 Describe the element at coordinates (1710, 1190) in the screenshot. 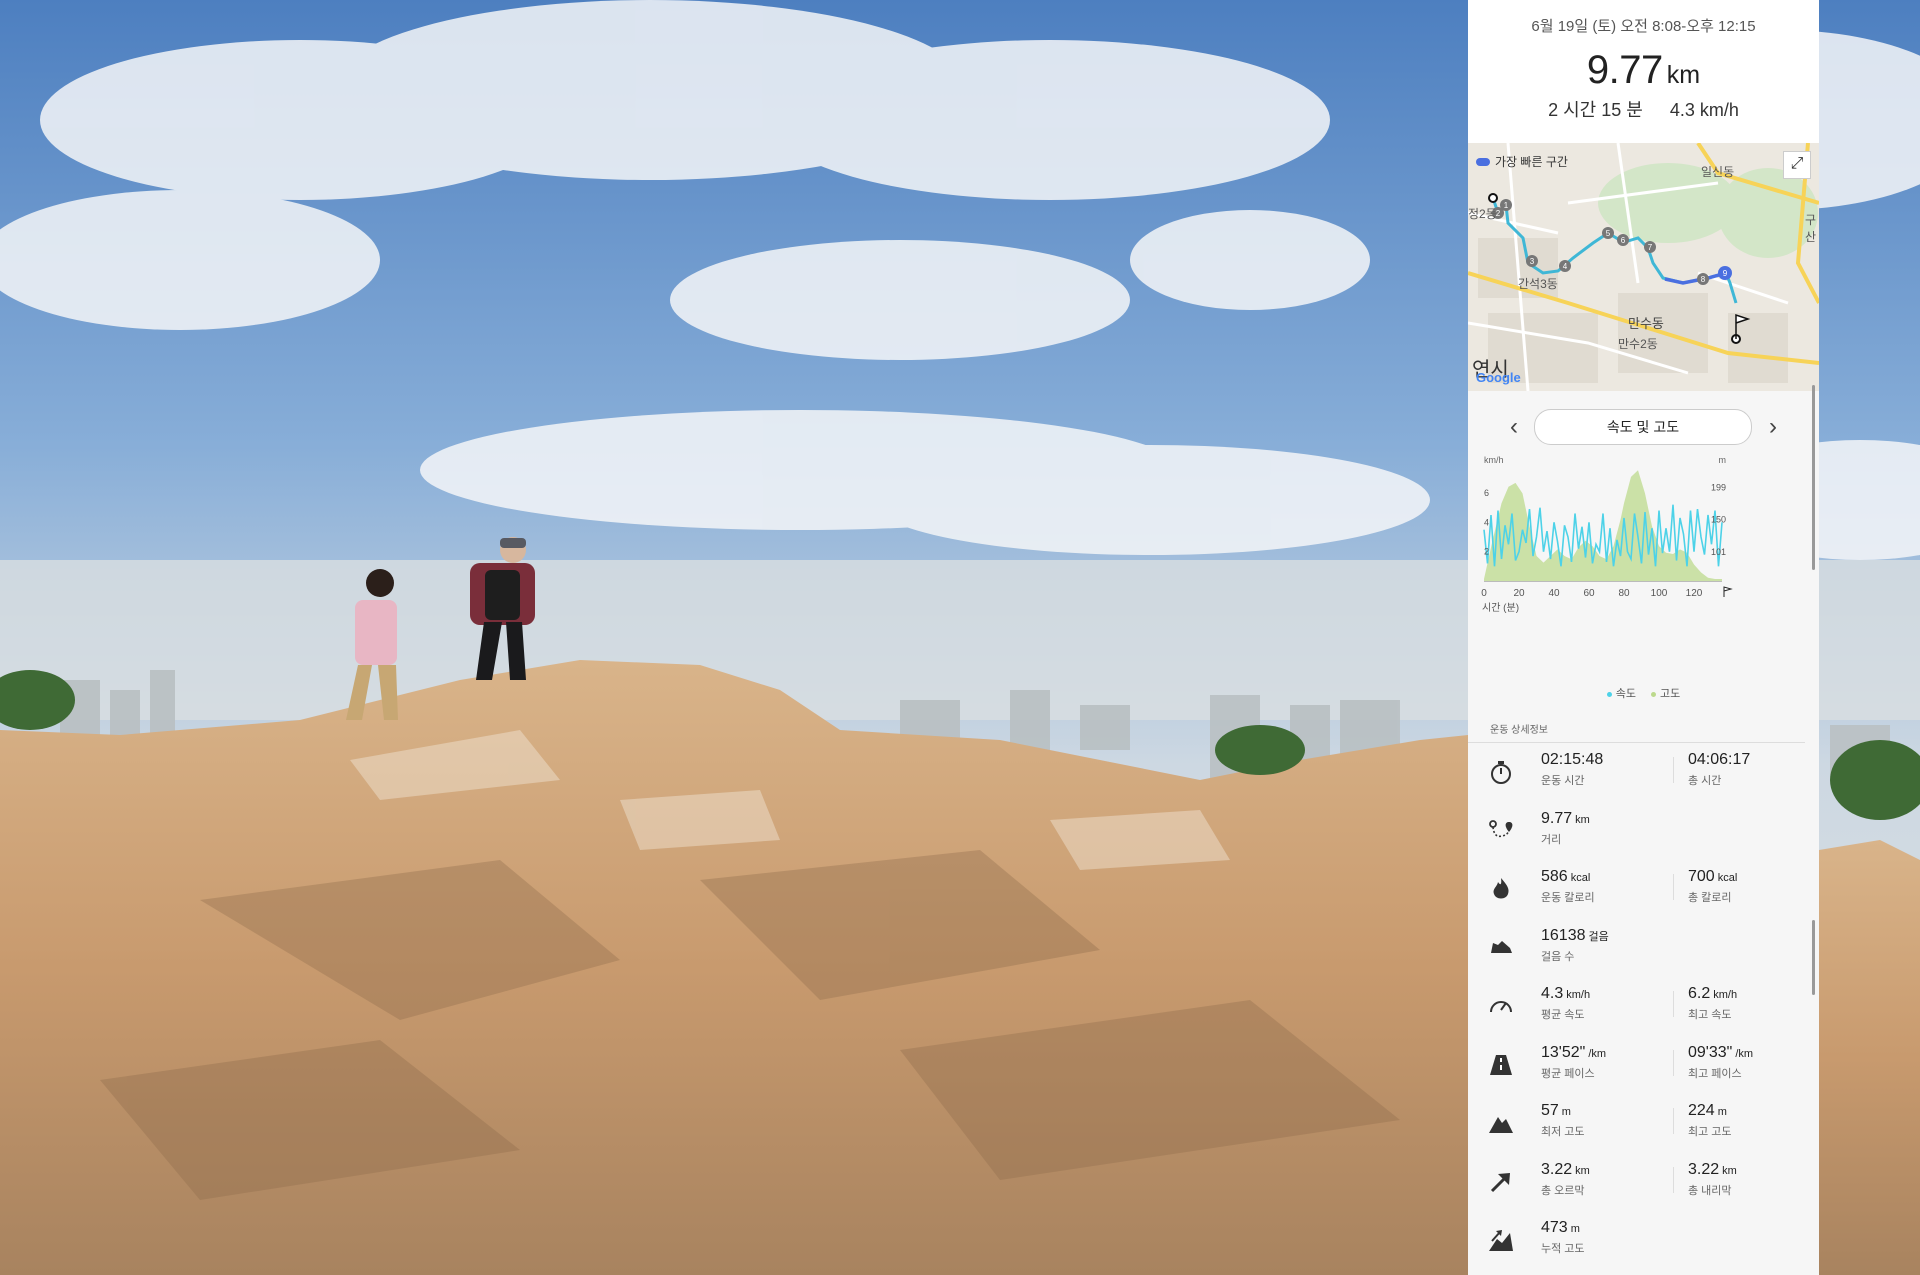

I see `detail-label: 총 내리막` at that location.